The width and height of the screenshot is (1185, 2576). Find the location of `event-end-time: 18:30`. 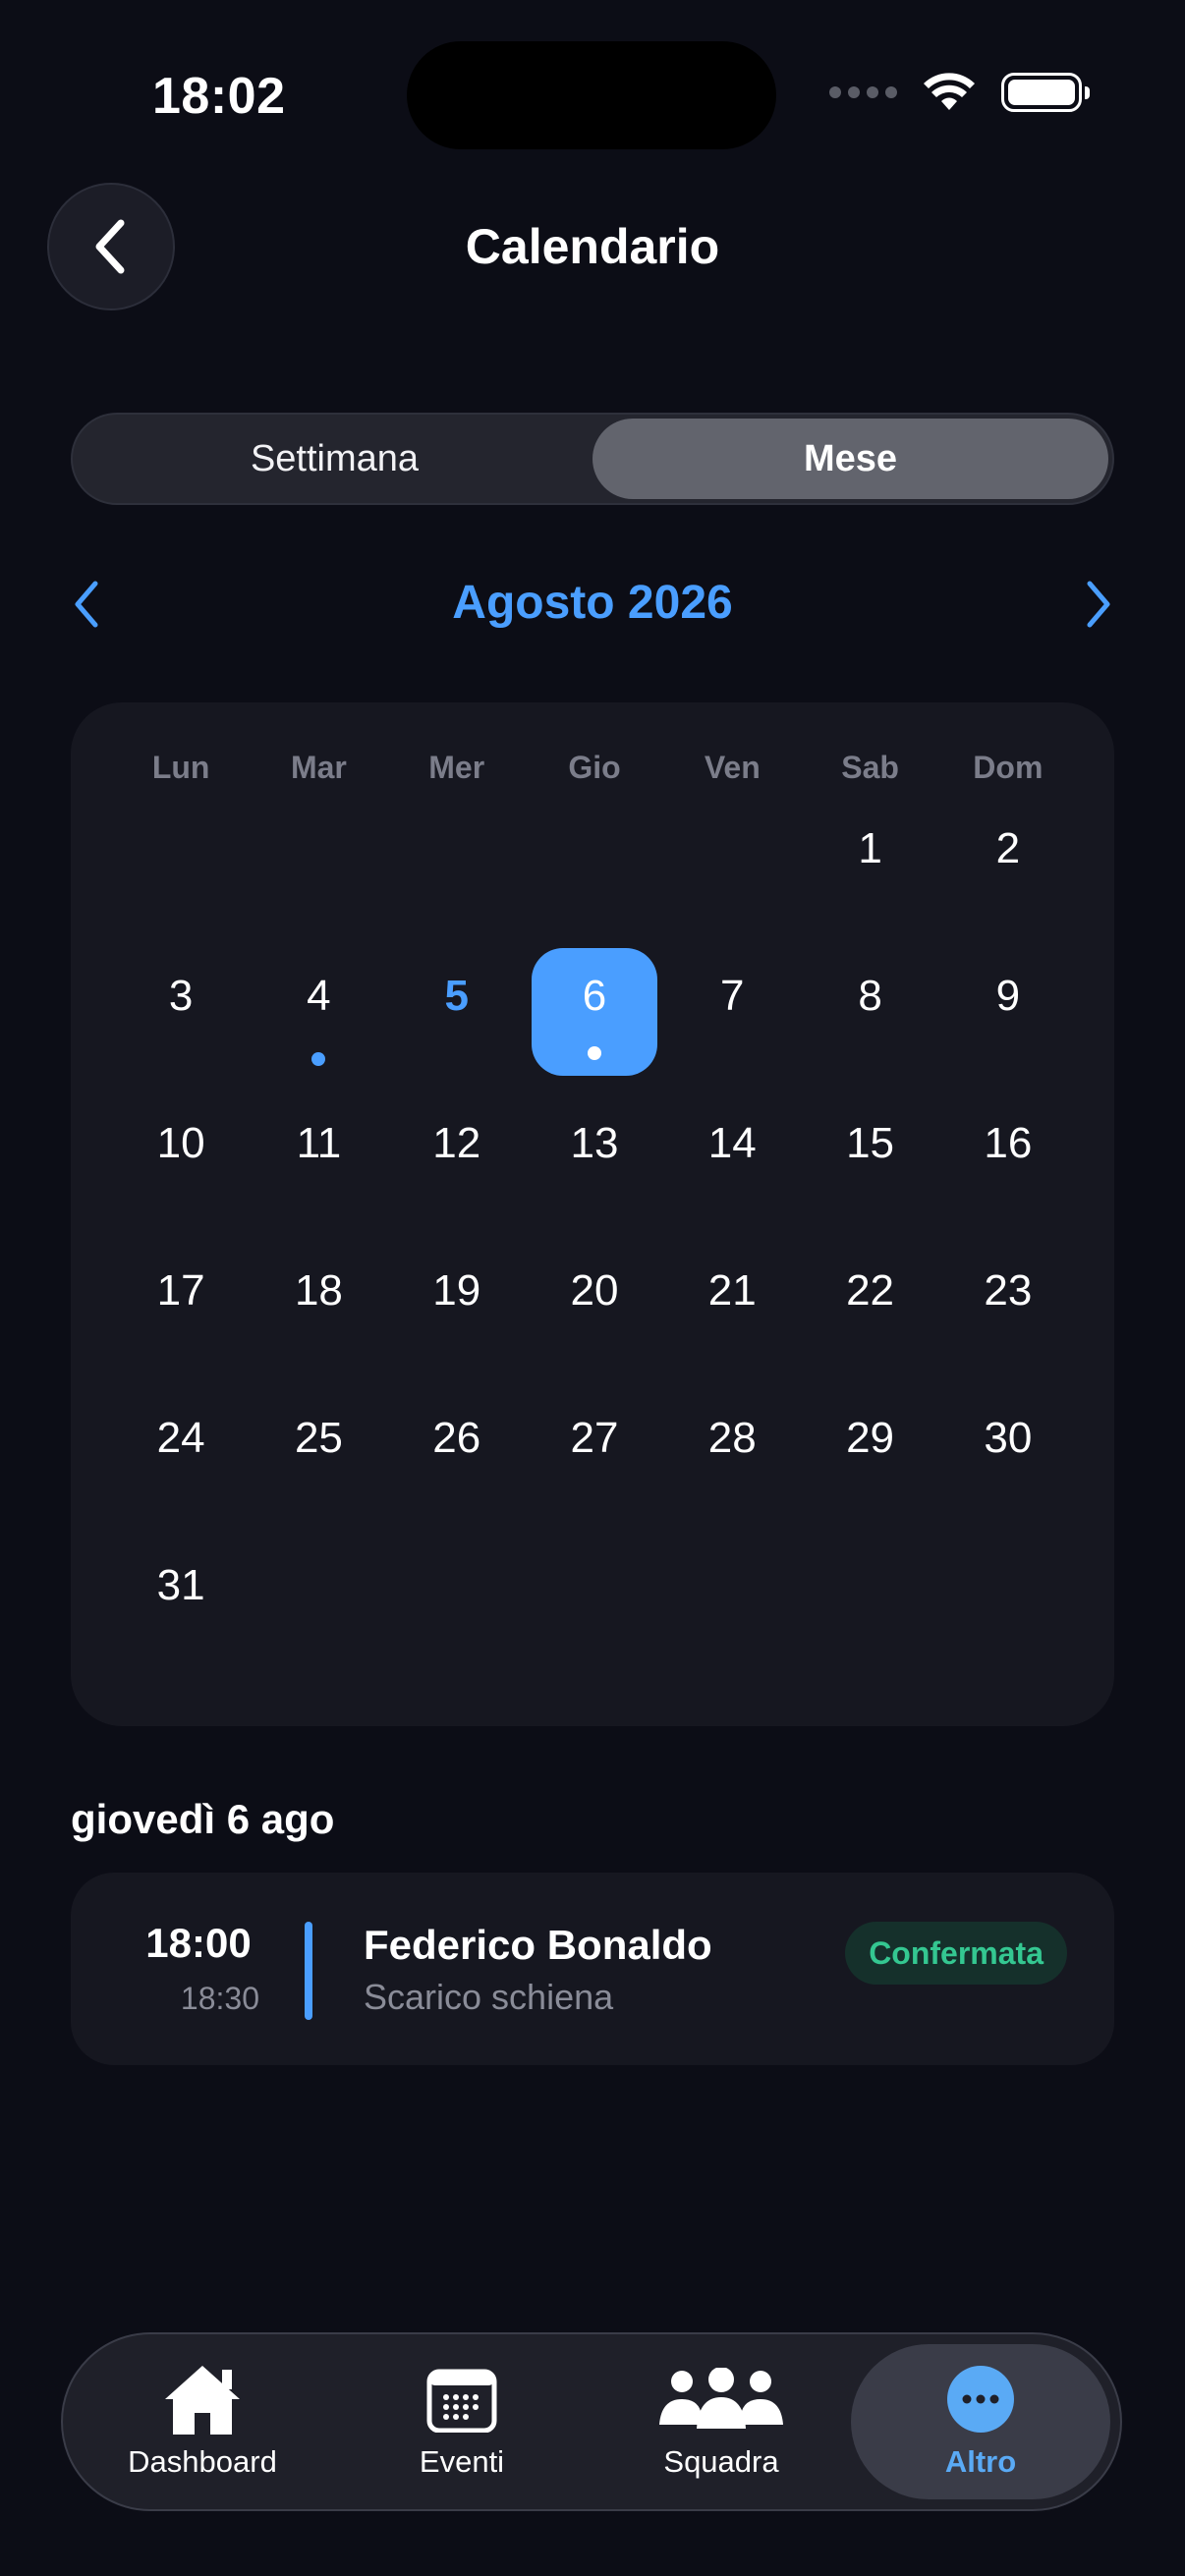

event-end-time: 18:30 is located at coordinates (220, 1998).